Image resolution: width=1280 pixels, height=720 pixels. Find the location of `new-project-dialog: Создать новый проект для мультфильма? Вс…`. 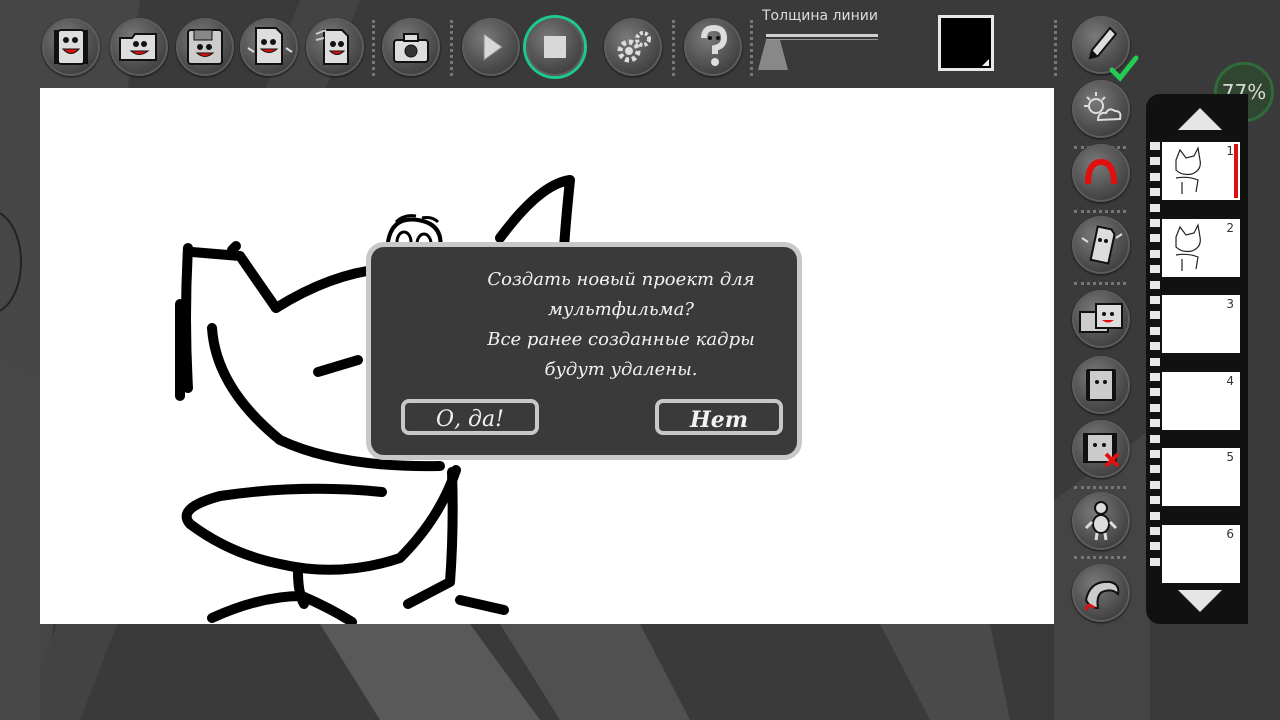

new-project-dialog: Создать новый проект для мультфильма? Вс… is located at coordinates (584, 351).